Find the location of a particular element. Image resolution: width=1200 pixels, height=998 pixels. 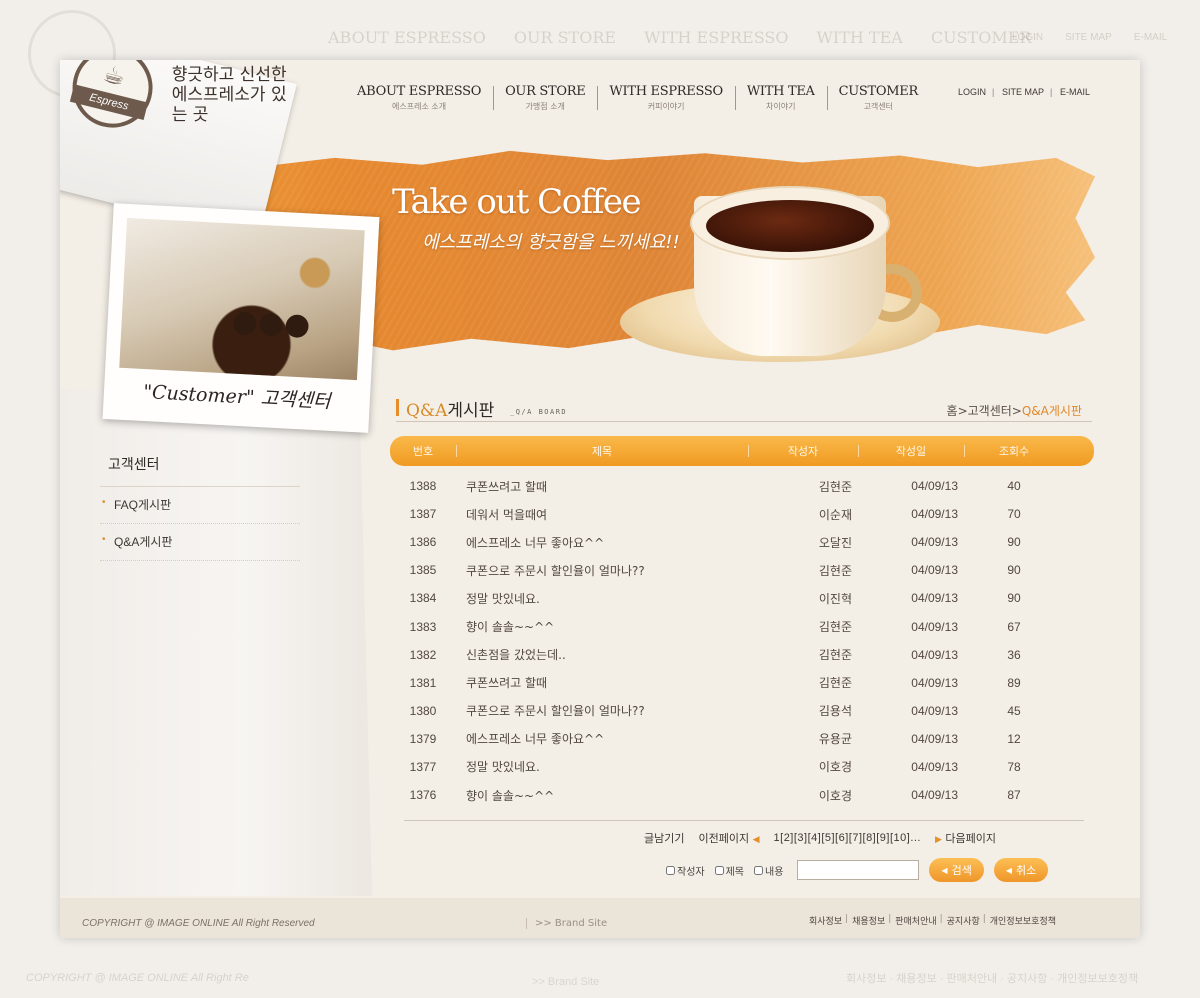

sidebar-item-faq: FAQ게시판 is located at coordinates (200, 505).